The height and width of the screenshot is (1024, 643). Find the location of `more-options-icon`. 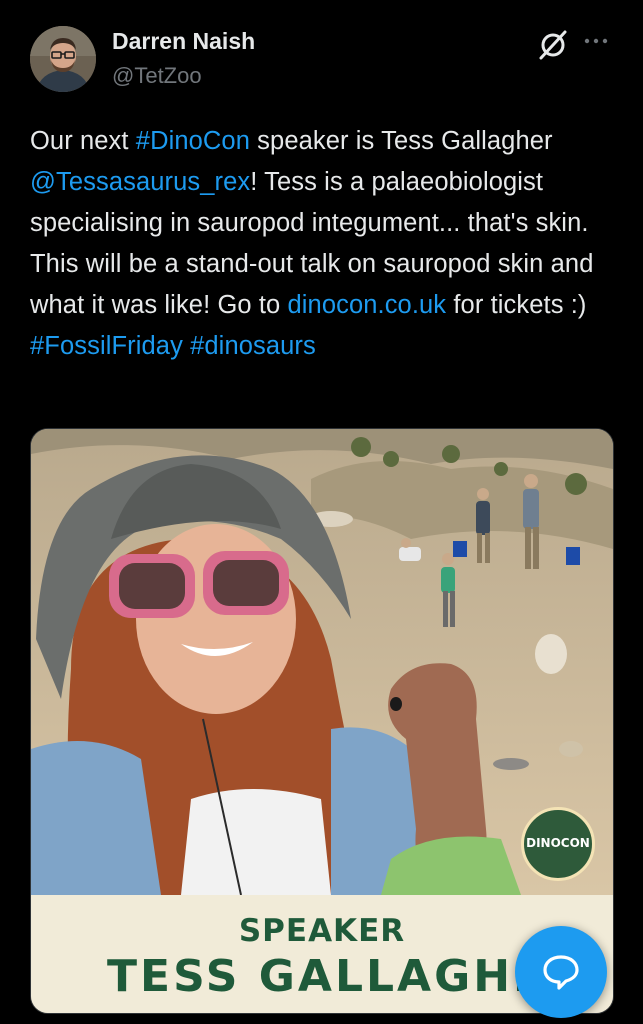

more-options-icon is located at coordinates (596, 41).